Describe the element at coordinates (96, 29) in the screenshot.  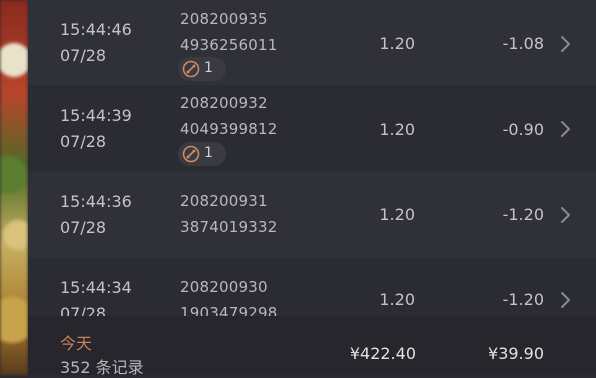
I see `row-time: 15:44:46` at that location.